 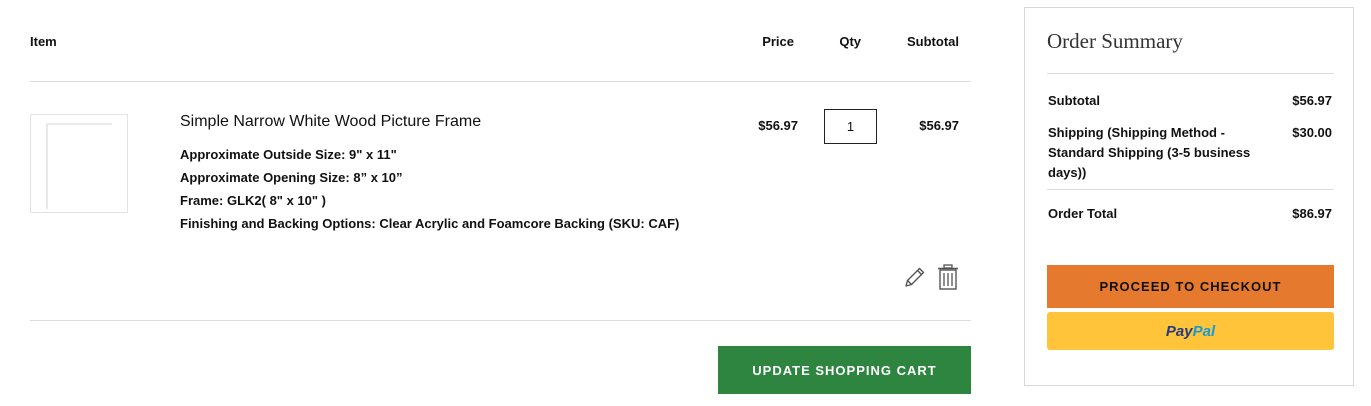 I want to click on table-divider-top, so click(x=500, y=81).